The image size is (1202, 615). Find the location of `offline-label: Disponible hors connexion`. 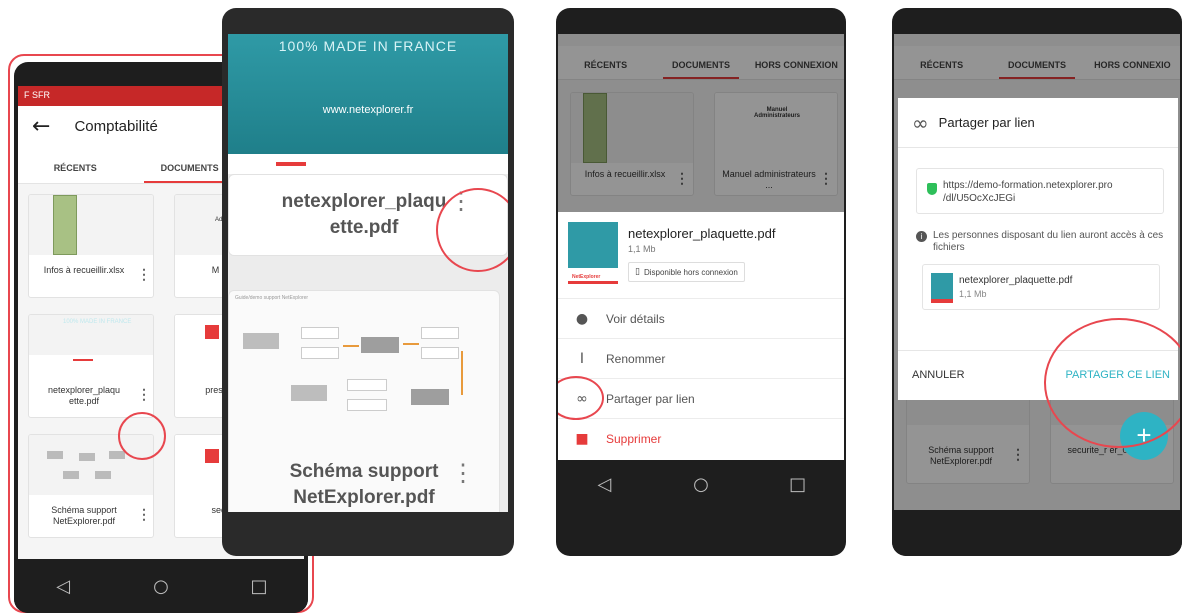

offline-label: Disponible hors connexion is located at coordinates (690, 272).